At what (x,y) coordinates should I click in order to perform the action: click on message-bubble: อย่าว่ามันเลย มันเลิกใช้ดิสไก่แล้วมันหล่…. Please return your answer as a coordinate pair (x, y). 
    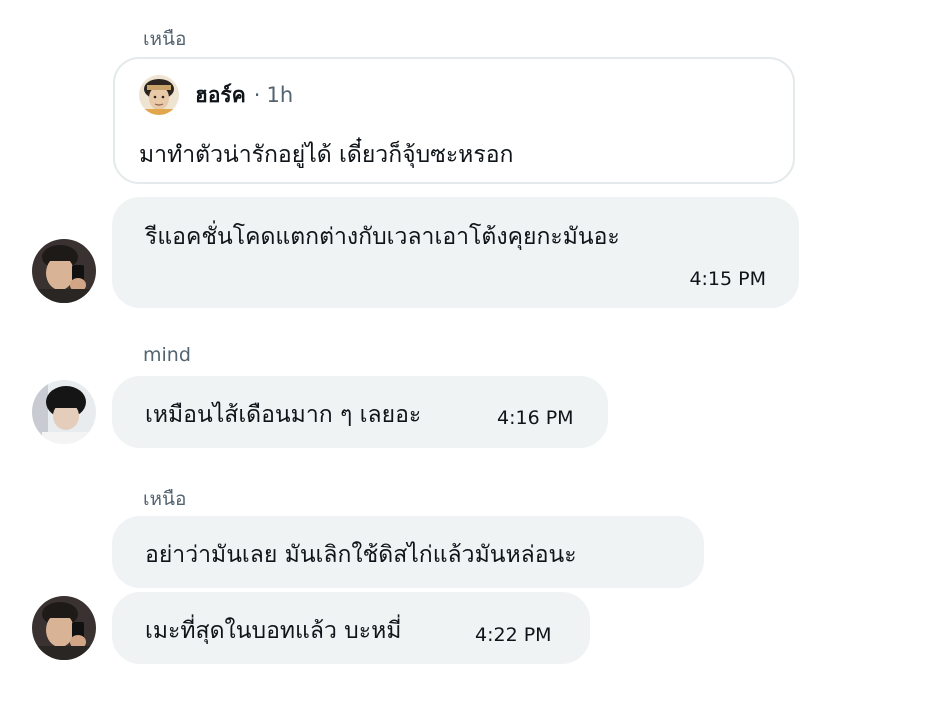
    Looking at the image, I should click on (408, 552).